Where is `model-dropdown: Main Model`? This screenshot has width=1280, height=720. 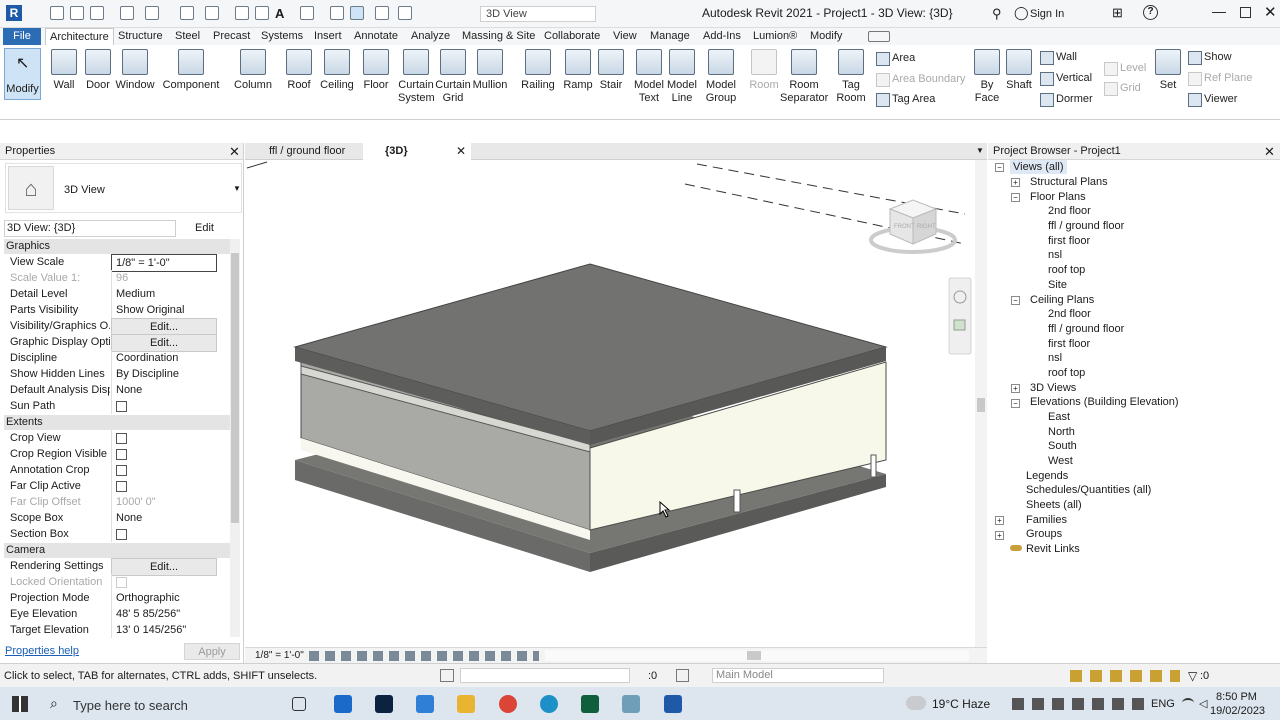 model-dropdown: Main Model is located at coordinates (798, 675).